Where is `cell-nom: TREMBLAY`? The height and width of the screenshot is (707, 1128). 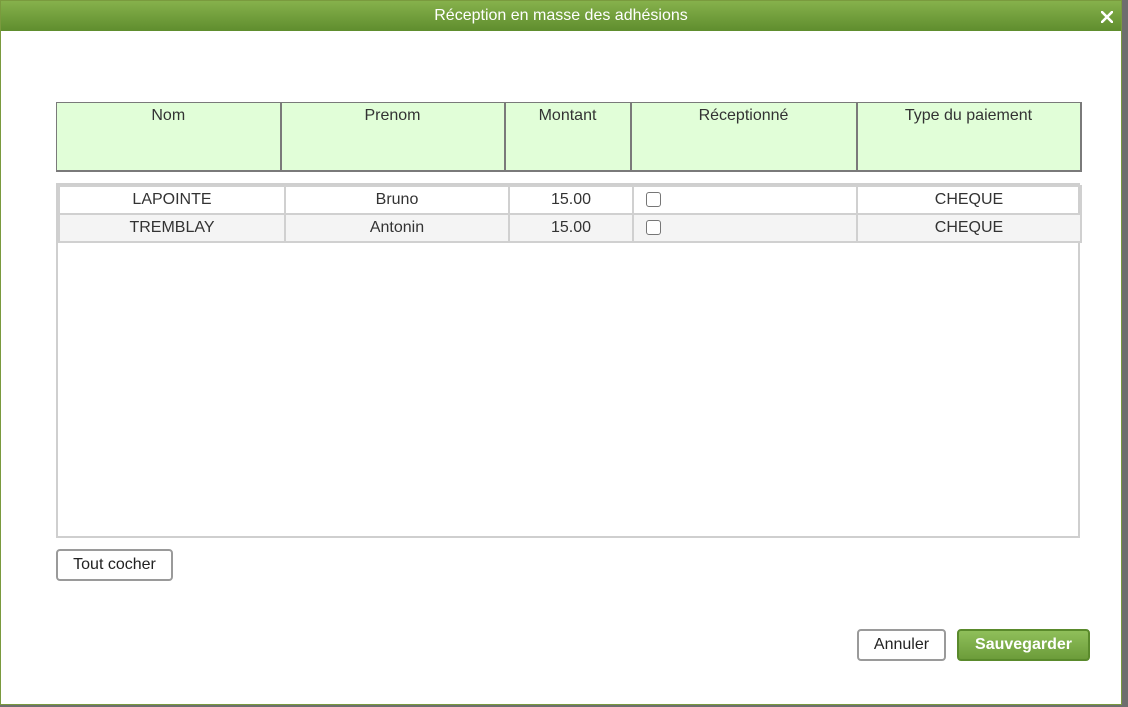 cell-nom: TREMBLAY is located at coordinates (172, 228).